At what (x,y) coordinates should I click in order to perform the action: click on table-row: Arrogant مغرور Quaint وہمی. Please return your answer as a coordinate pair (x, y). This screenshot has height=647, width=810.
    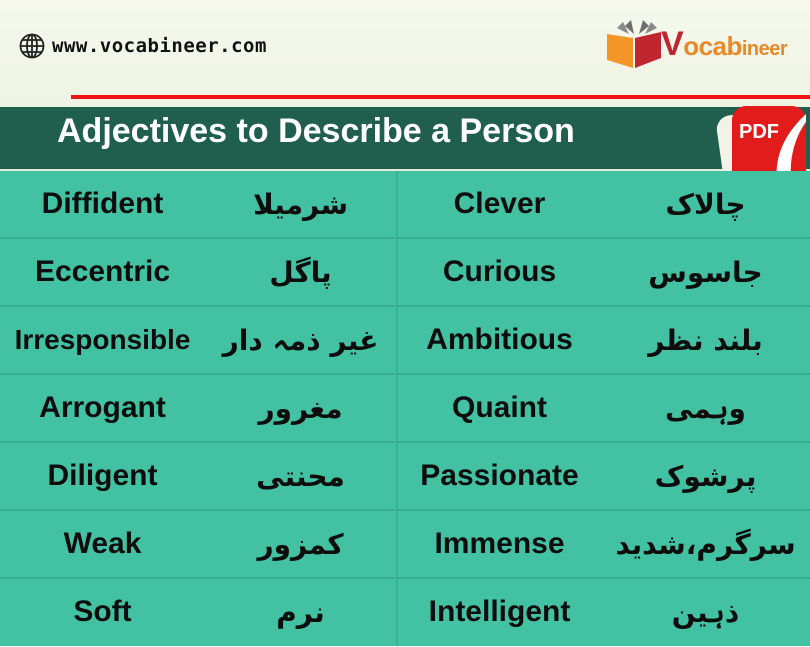
    Looking at the image, I should click on (405, 409).